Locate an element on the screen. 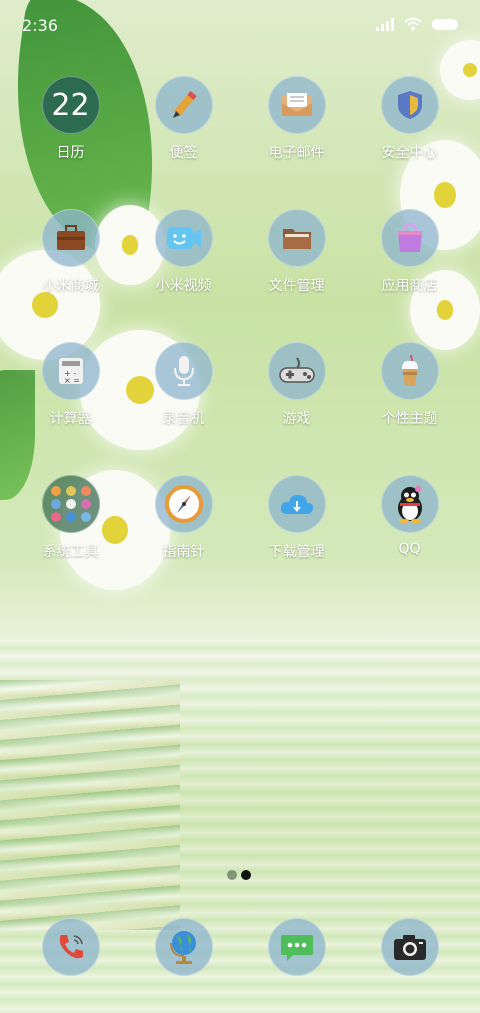 The image size is (480, 1013). dock-browser is located at coordinates (183, 947).